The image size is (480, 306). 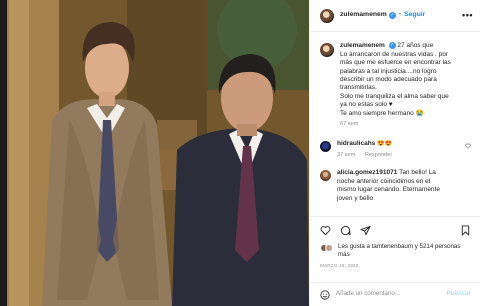 What do you see at coordinates (382, 113) in the screenshot?
I see `caption-line: Te amo siempre hermano 😭` at bounding box center [382, 113].